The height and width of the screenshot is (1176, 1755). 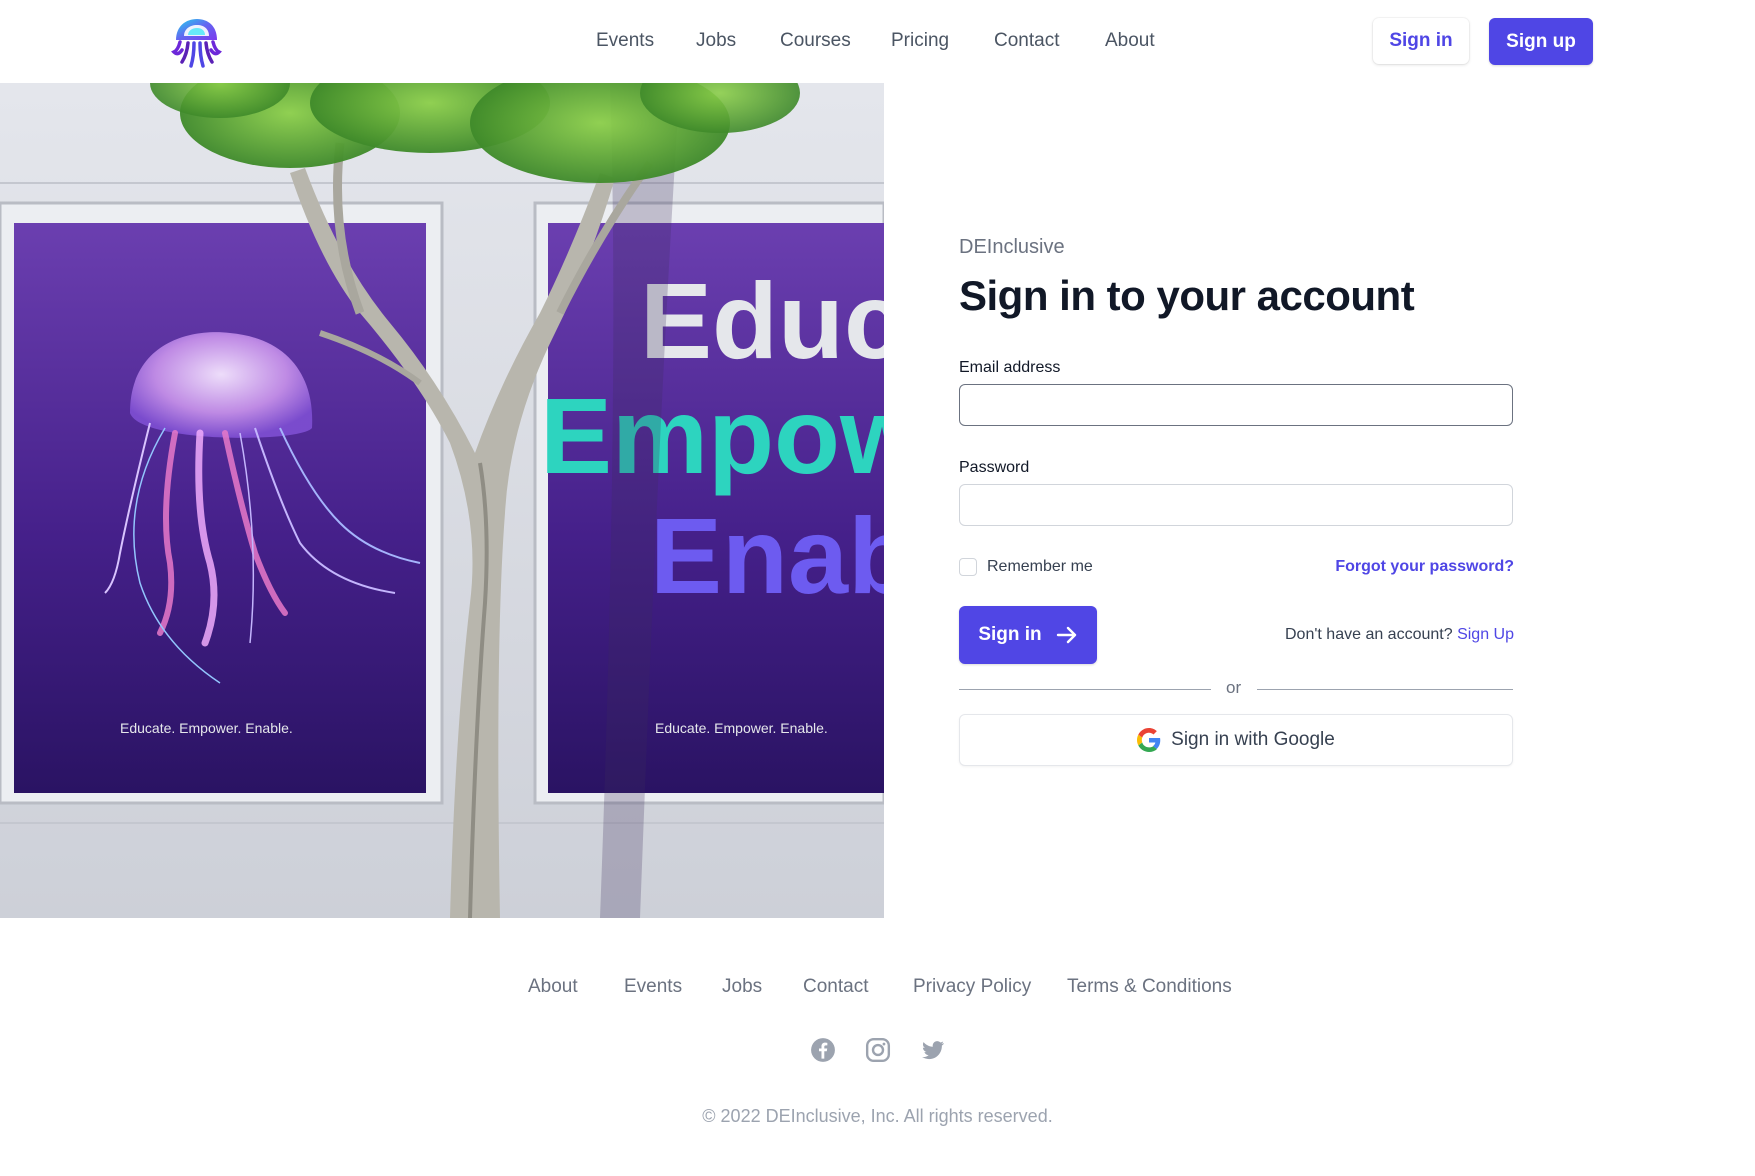 I want to click on google-icon, so click(x=1149, y=740).